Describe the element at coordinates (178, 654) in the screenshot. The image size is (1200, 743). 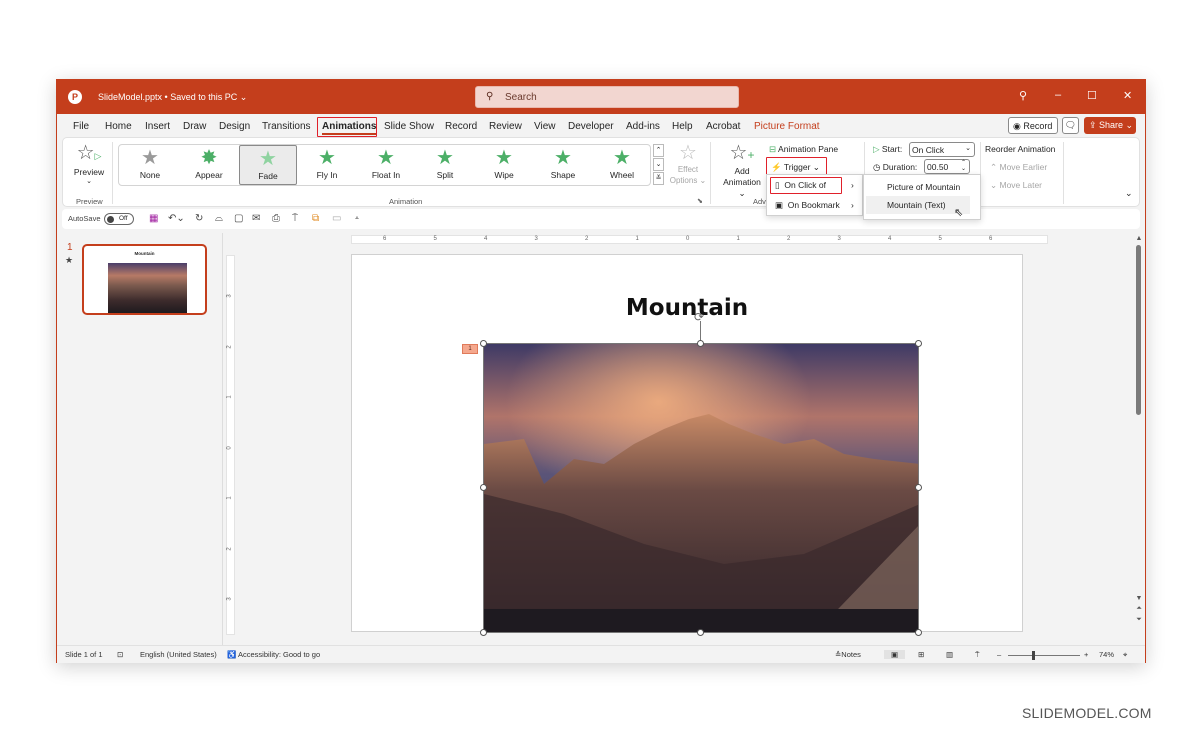
I see `language-status: English (United States)` at that location.